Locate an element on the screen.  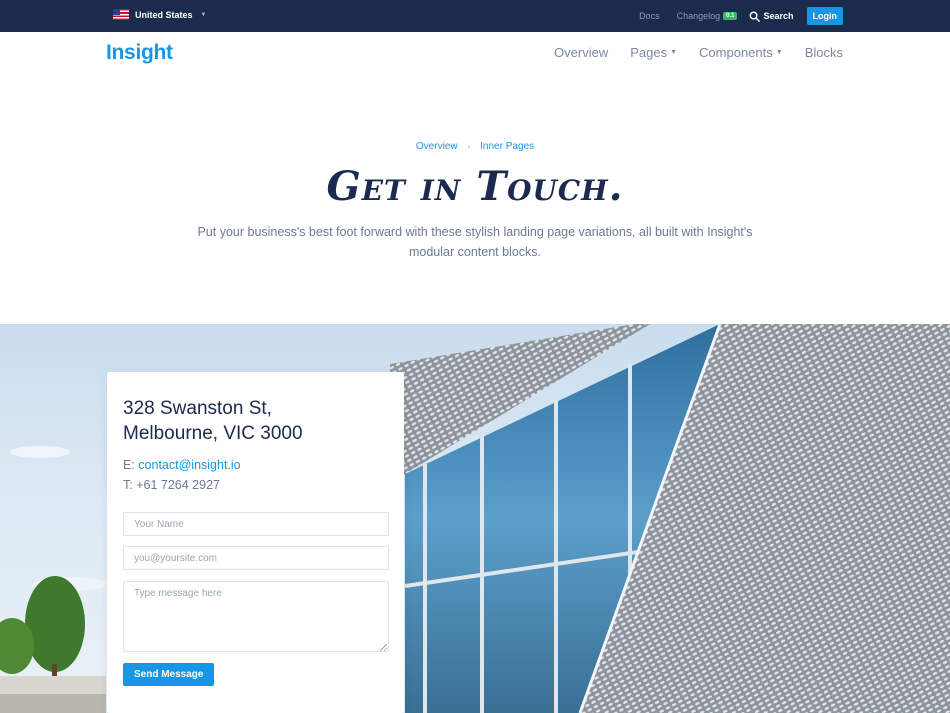
version-badge: 0.1 is located at coordinates (730, 16).